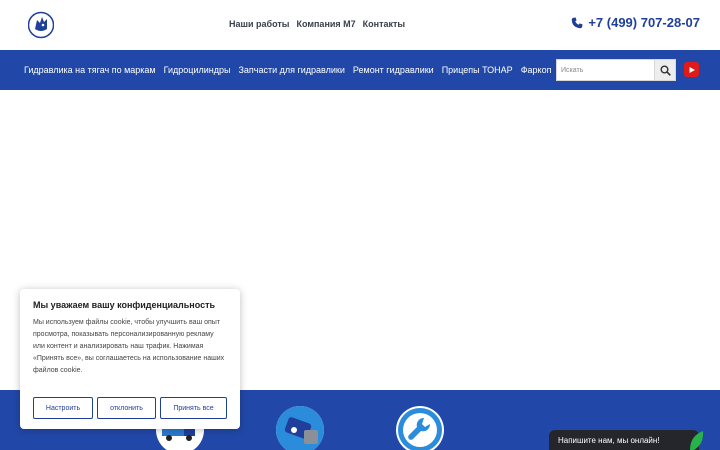  I want to click on chat-leaf-icon, so click(697, 440).